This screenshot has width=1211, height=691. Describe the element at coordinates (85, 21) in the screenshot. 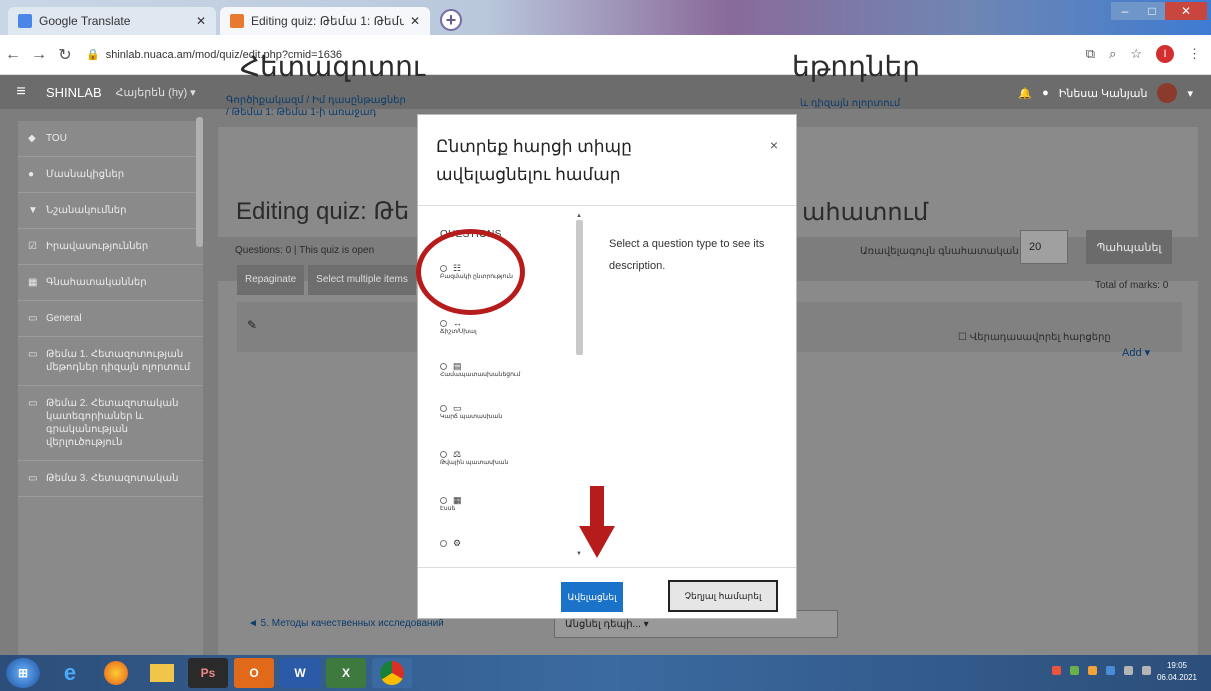

I see `tab-title: Google Translate` at that location.